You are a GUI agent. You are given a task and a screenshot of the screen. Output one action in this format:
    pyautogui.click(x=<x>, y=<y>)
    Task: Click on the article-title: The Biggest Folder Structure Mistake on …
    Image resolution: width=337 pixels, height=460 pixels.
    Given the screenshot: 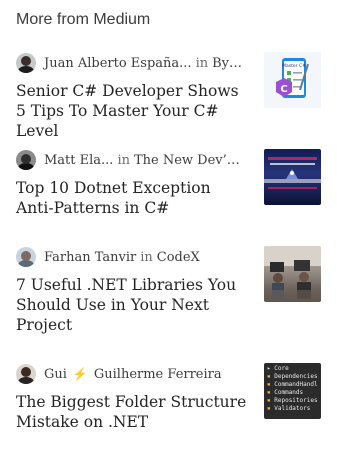 What is the action you would take?
    pyautogui.click(x=133, y=412)
    